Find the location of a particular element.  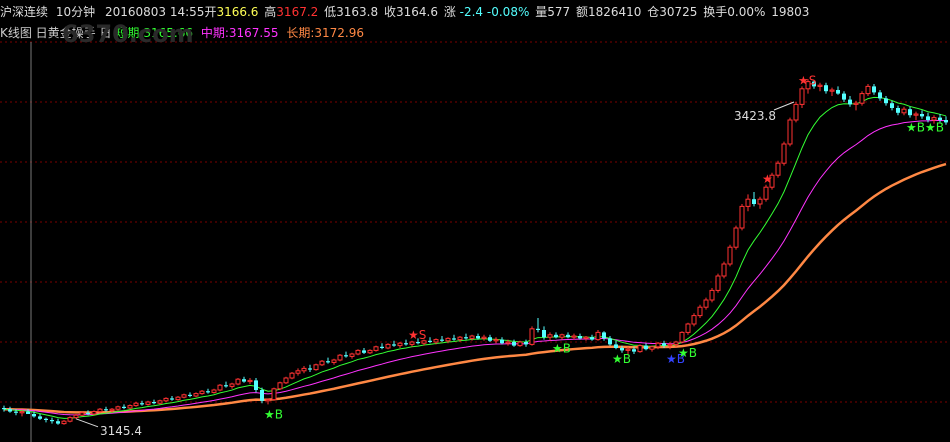

low-price-label: 3145.4 is located at coordinates (121, 431).